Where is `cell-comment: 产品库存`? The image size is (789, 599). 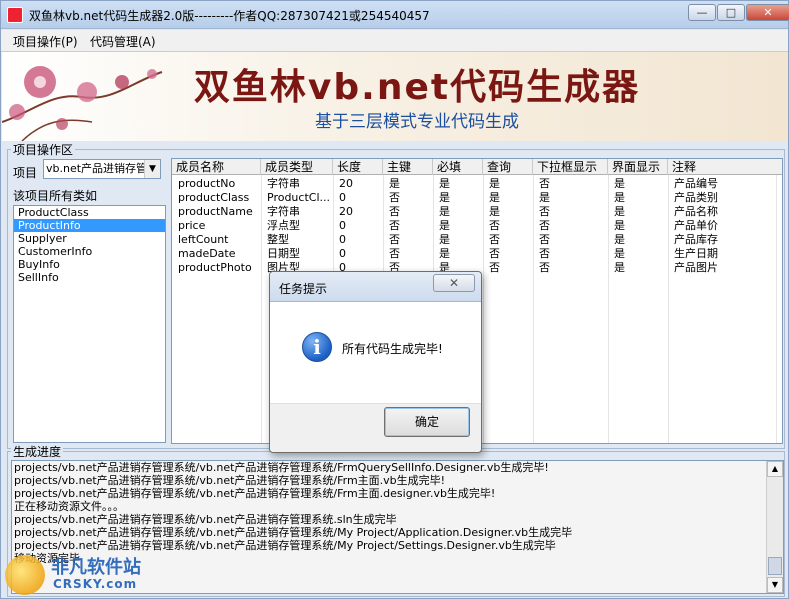
cell-comment: 产品库存 is located at coordinates (722, 240).